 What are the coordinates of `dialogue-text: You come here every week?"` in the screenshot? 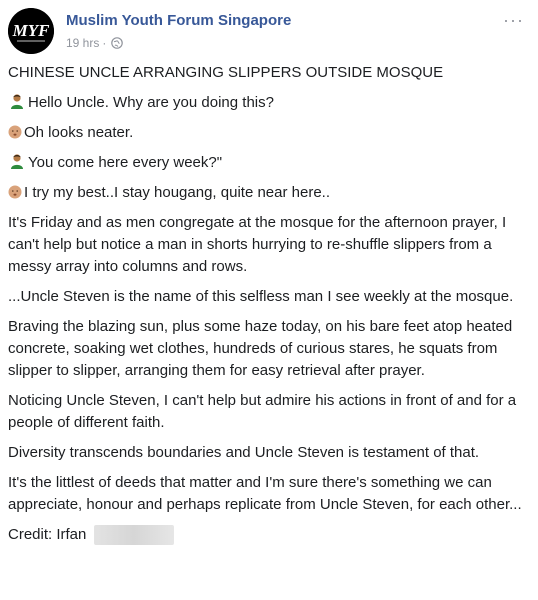 It's located at (125, 162).